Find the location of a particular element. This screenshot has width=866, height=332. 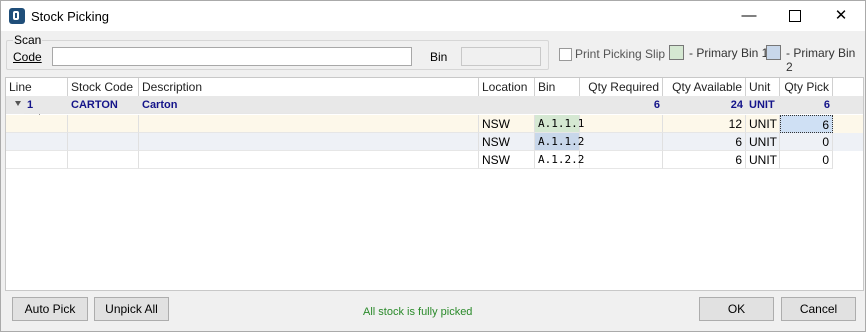

code-input is located at coordinates (232, 56).